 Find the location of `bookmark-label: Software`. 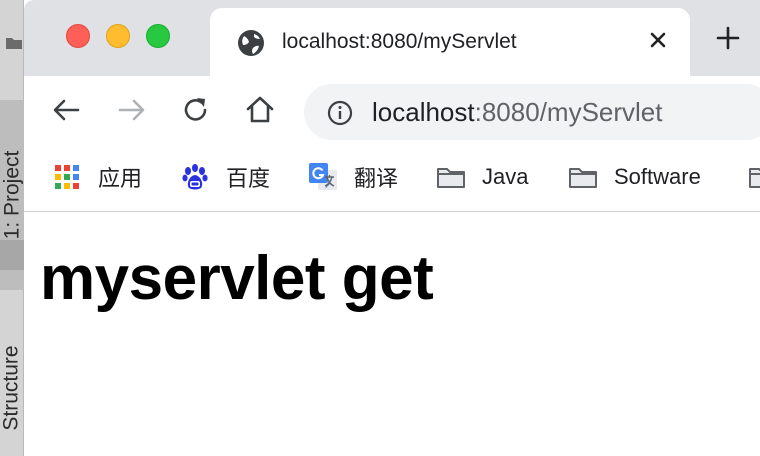

bookmark-label: Software is located at coordinates (657, 176).